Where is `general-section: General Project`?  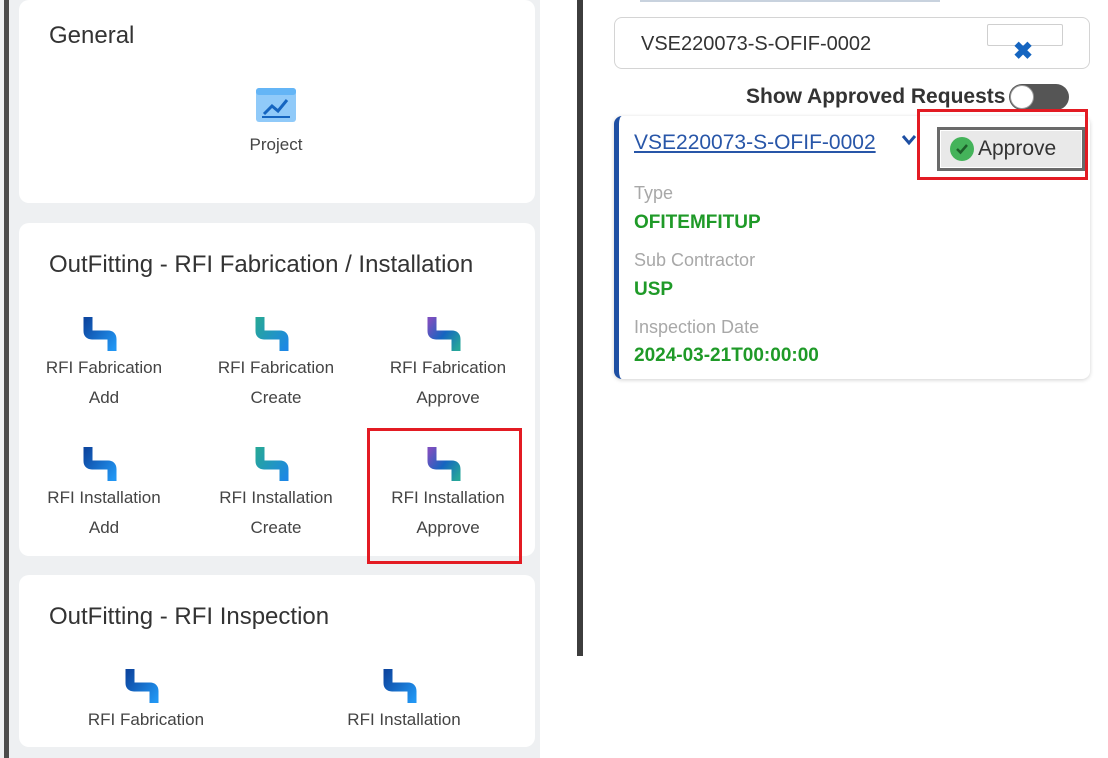 general-section: General Project is located at coordinates (277, 101).